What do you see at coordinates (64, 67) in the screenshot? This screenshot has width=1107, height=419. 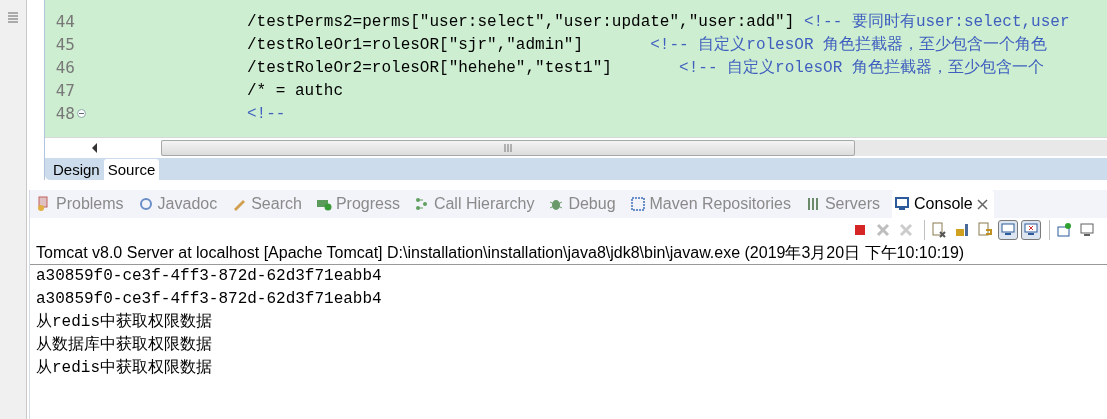 I see `line-number: 46` at bounding box center [64, 67].